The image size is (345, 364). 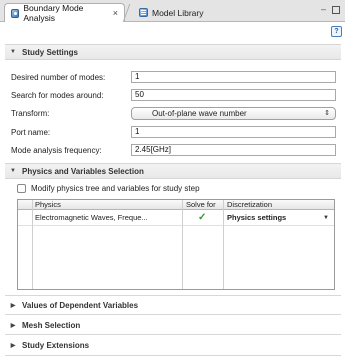 I want to click on row-port-name: Port name: 1, so click(x=173, y=132).